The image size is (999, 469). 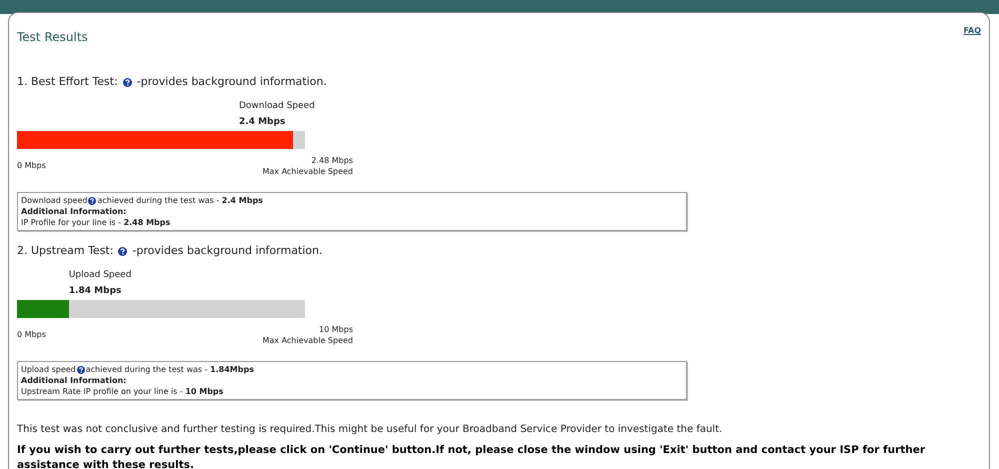 What do you see at coordinates (67, 82) in the screenshot?
I see `test-heading: 1. Best Effort Test:` at bounding box center [67, 82].